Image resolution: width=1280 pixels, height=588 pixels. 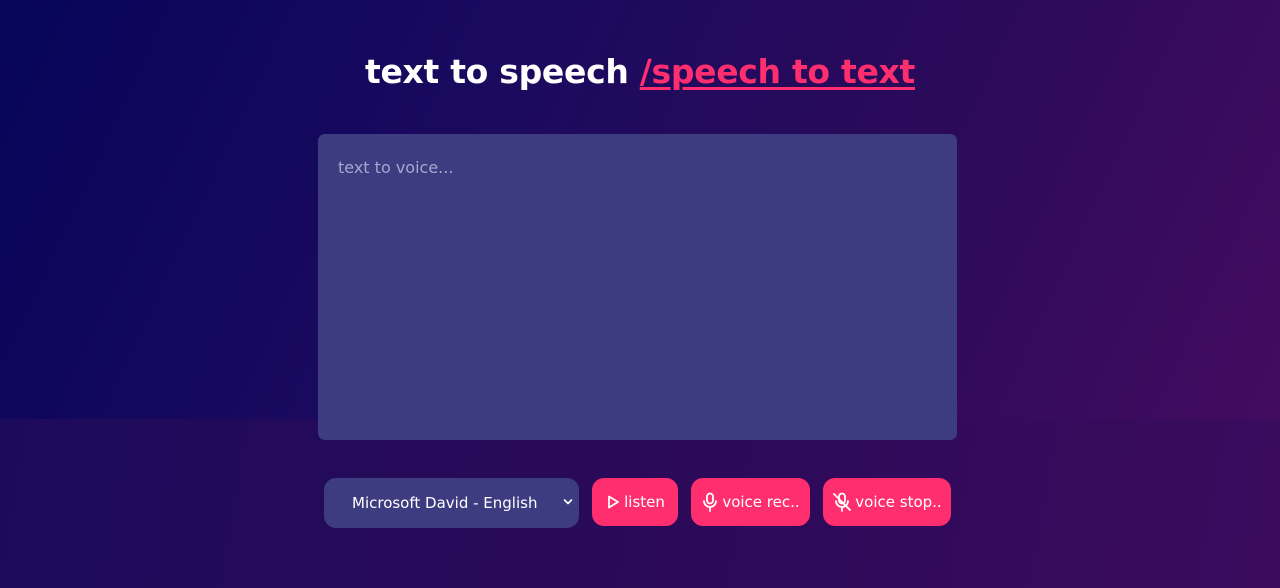 I want to click on title-text-to-speech: text to speech, so click(x=502, y=71).